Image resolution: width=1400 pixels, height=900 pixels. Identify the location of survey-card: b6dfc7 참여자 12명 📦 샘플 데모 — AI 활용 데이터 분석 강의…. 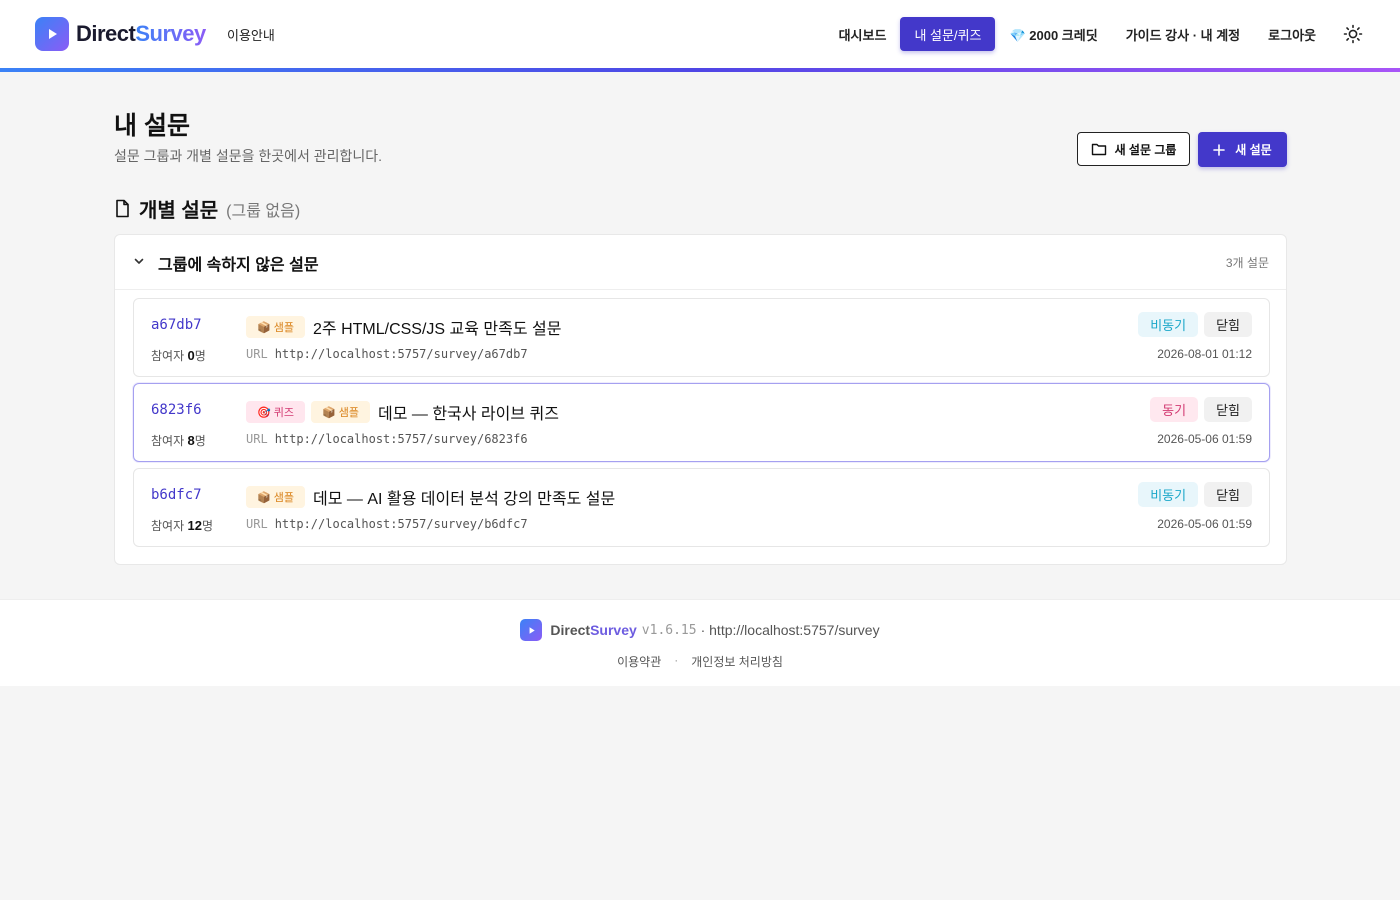
(701, 507).